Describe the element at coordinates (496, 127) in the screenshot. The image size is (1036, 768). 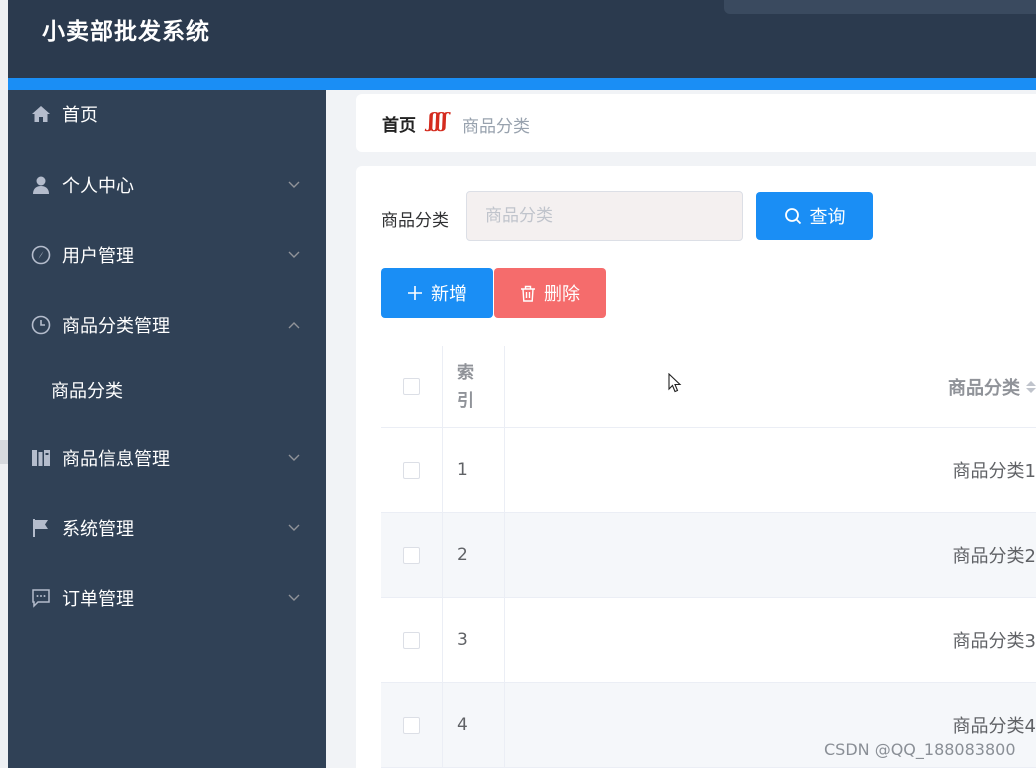
I see `breadcrumb-current: 商品分类` at that location.